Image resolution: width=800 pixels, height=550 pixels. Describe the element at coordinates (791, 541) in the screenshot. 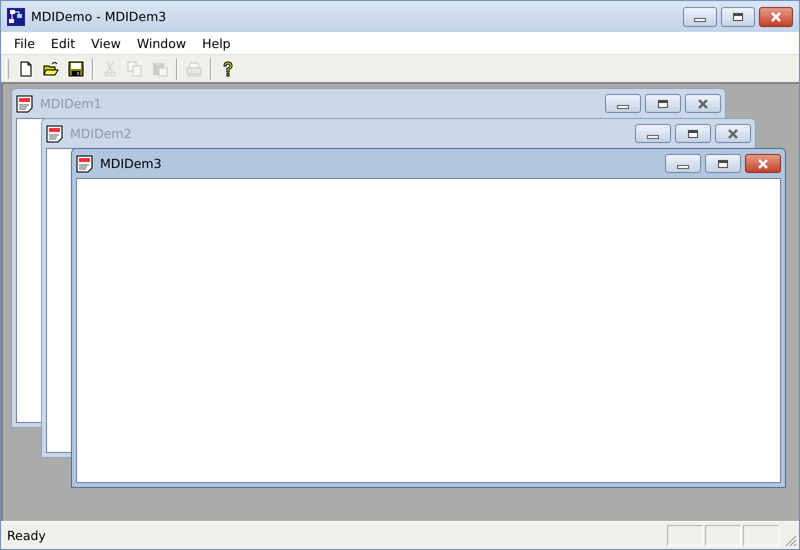

I see `size-grip-icon` at that location.